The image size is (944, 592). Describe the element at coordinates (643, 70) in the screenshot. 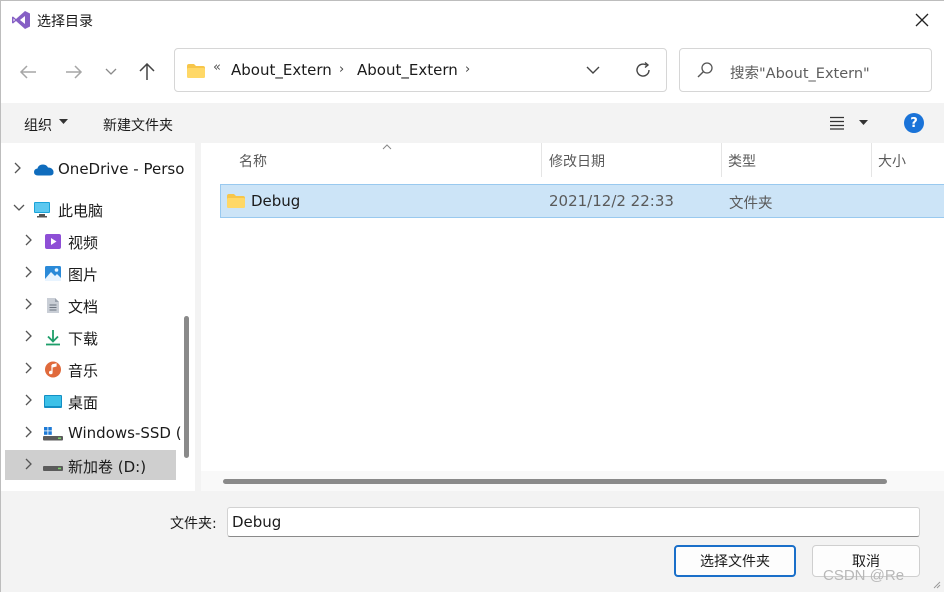

I see `refresh-icon` at that location.